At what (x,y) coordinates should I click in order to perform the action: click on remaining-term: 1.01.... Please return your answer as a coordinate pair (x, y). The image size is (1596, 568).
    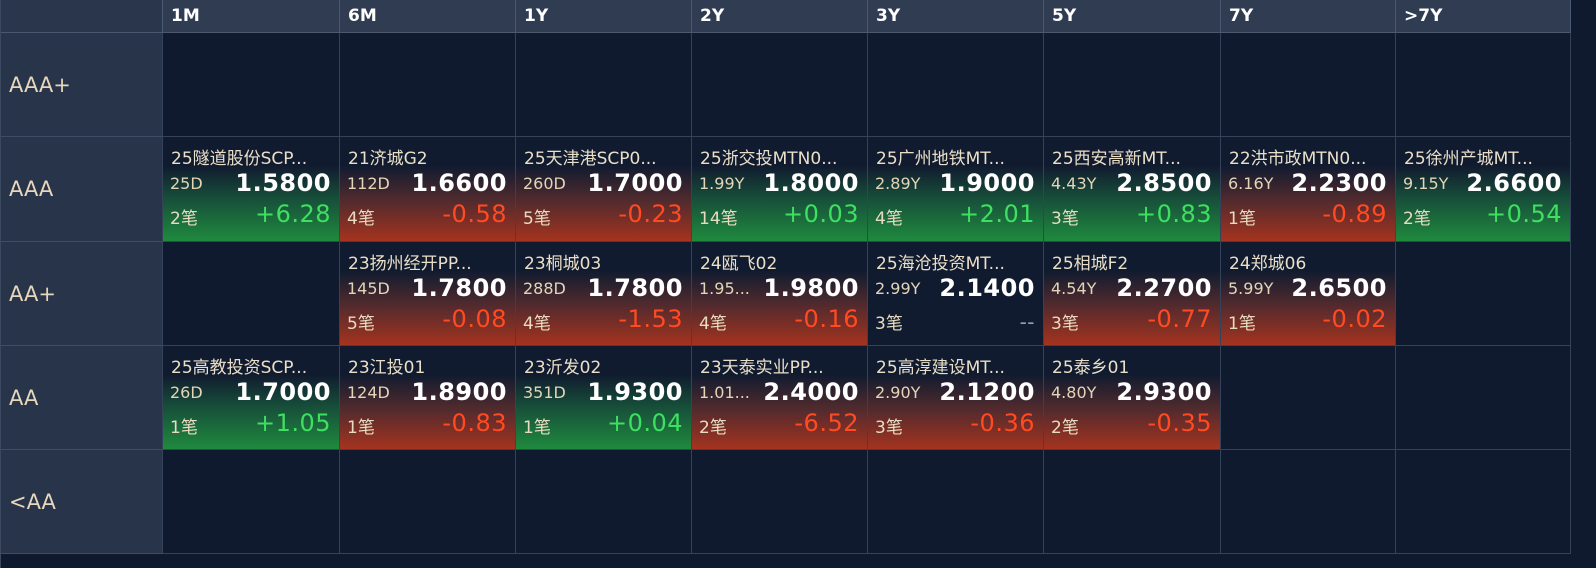
    Looking at the image, I should click on (724, 392).